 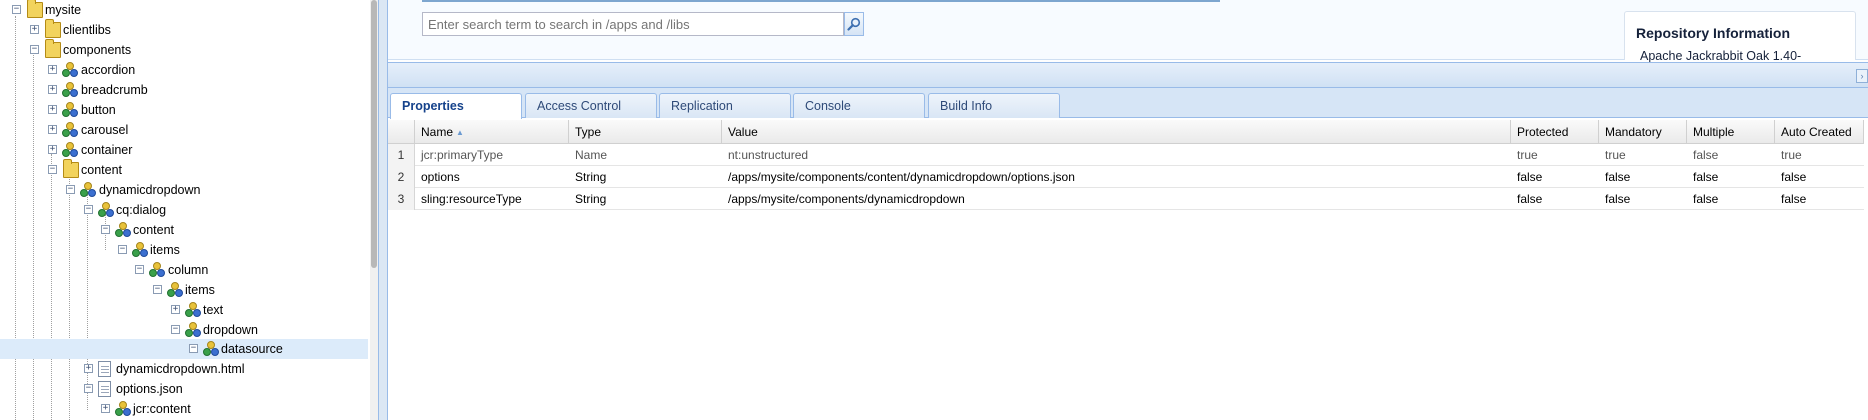 What do you see at coordinates (184, 310) in the screenshot?
I see `tree-item-text: + text` at bounding box center [184, 310].